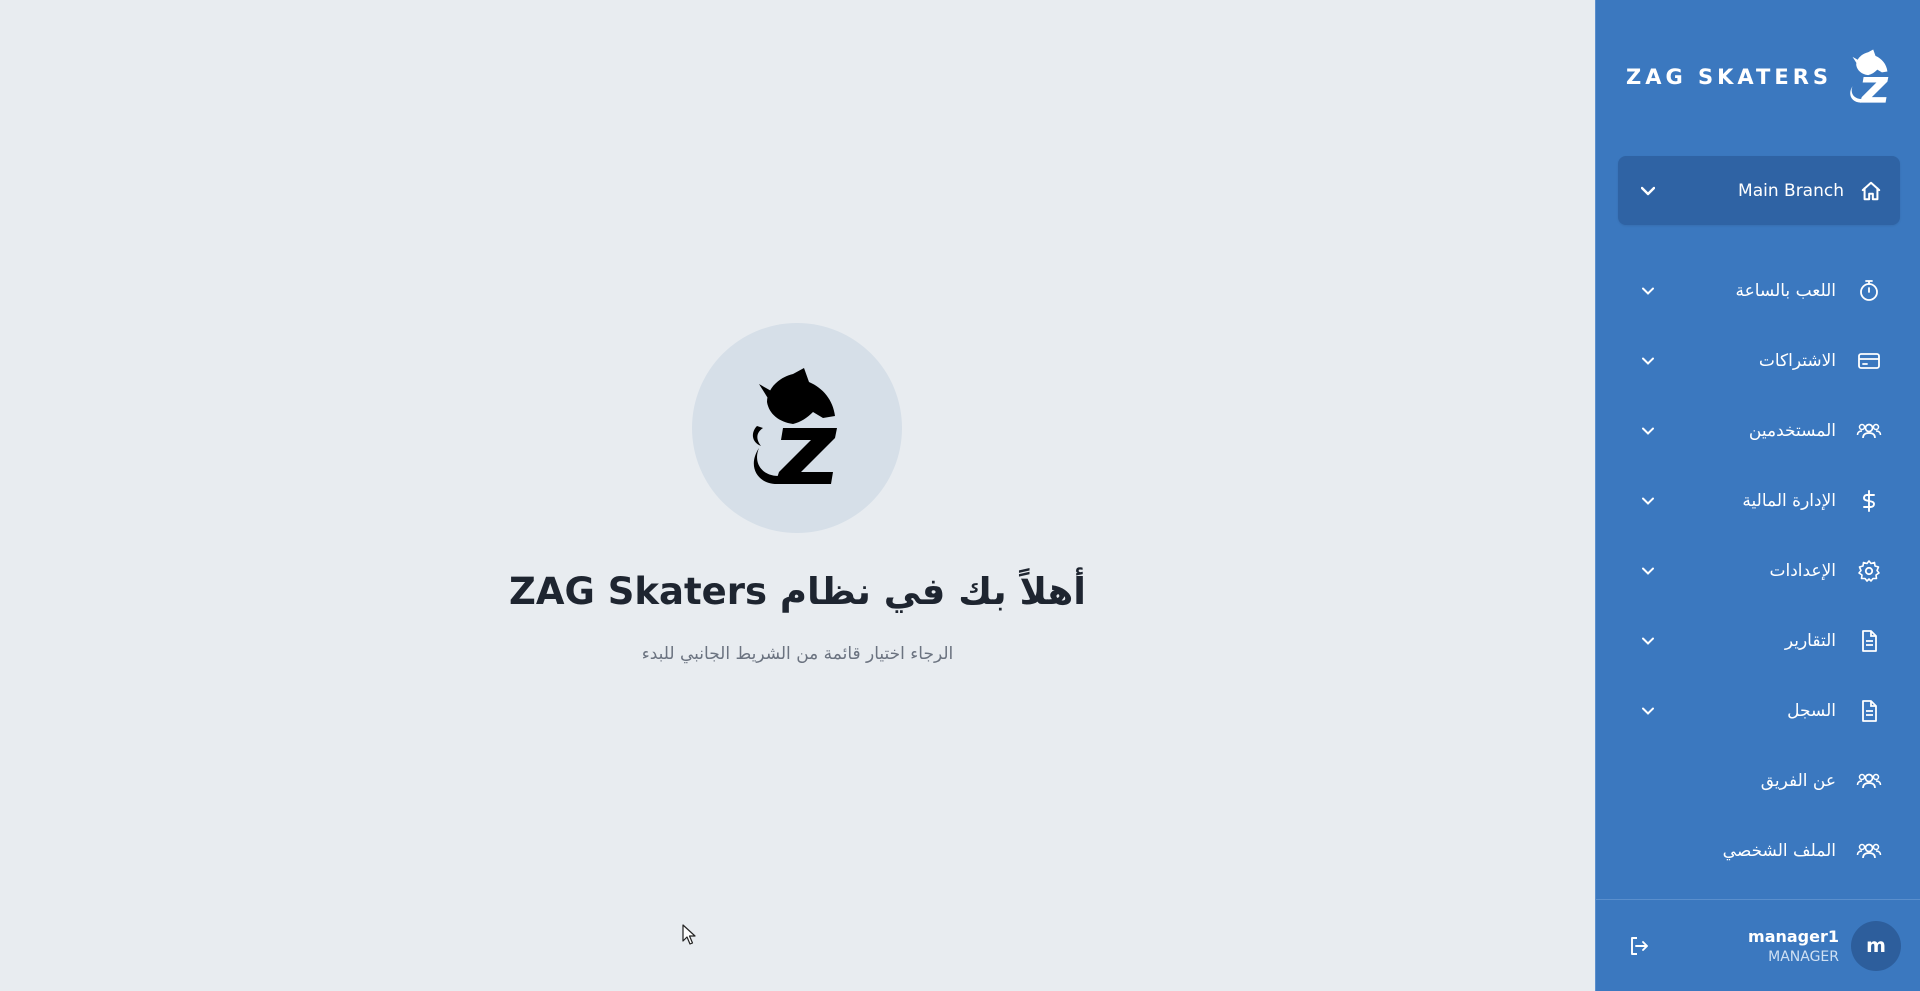 The width and height of the screenshot is (1920, 991). What do you see at coordinates (1759, 711) in the screenshot?
I see `sidebar-item-log: السجل` at bounding box center [1759, 711].